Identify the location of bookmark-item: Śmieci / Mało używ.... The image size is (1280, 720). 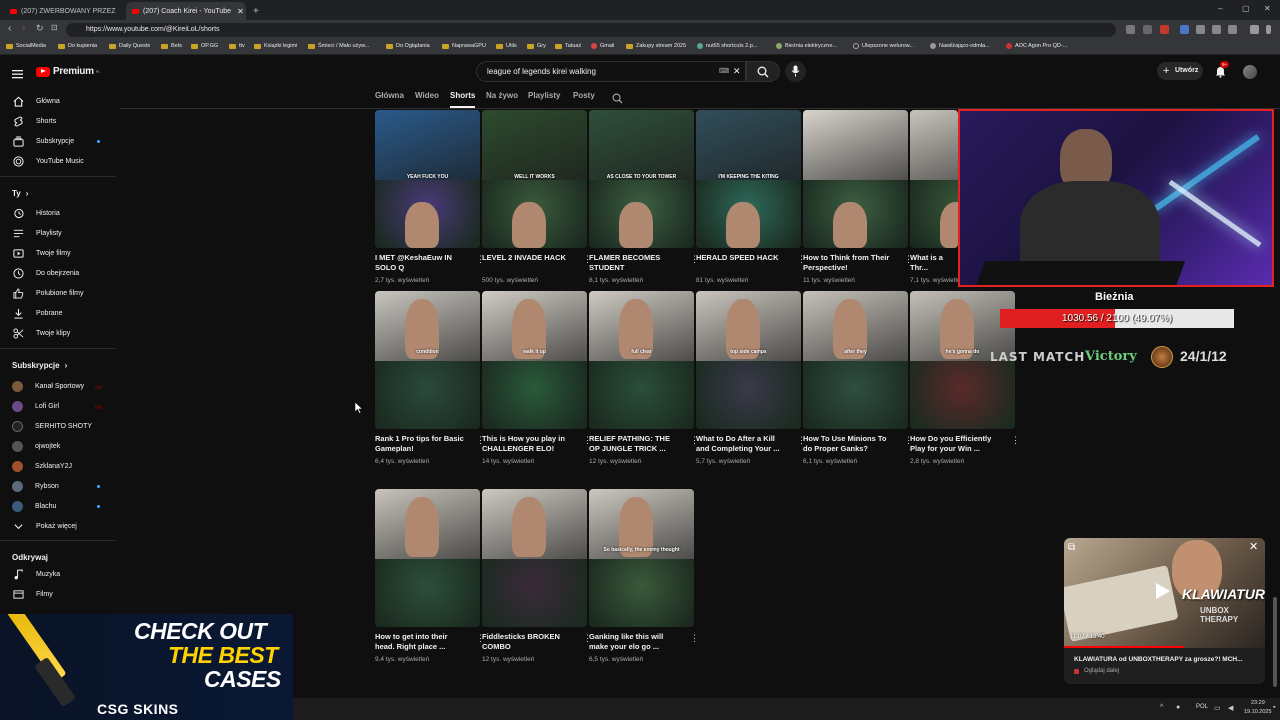
(338, 46).